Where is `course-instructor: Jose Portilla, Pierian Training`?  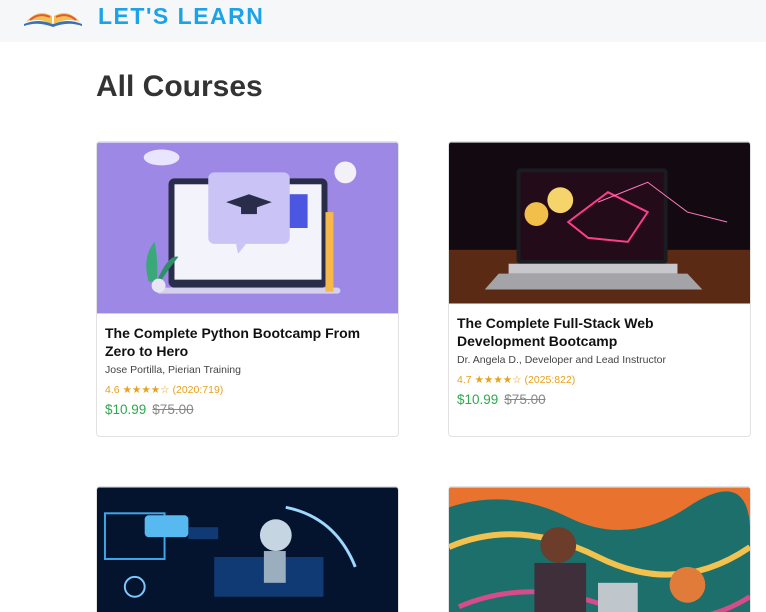
course-instructor: Jose Portilla, Pierian Training is located at coordinates (173, 370).